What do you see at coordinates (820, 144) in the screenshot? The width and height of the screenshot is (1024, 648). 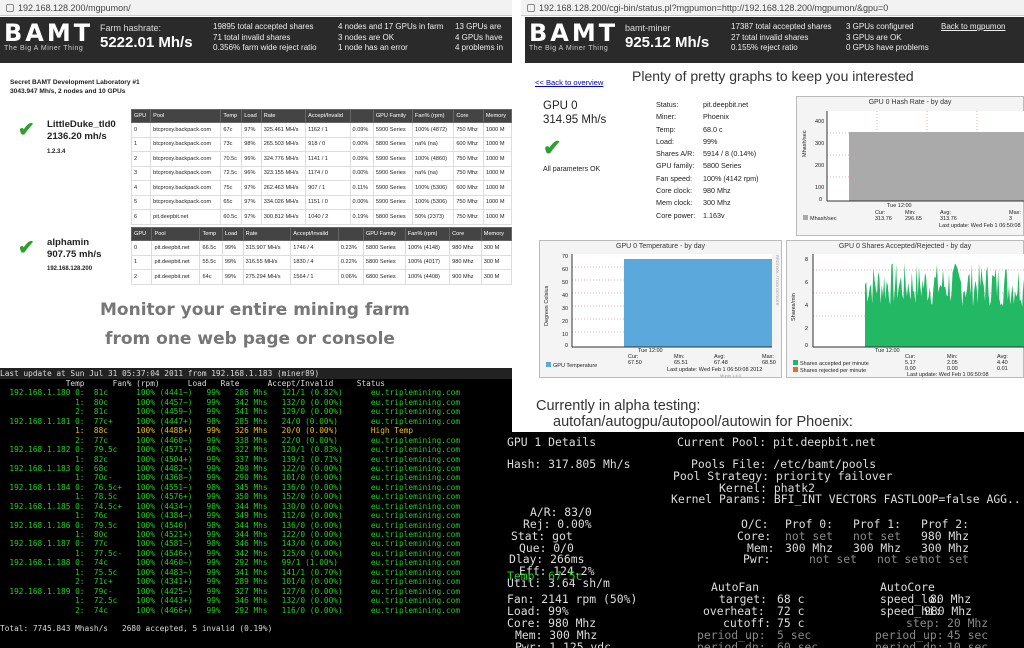 I see `y-tick: 300` at bounding box center [820, 144].